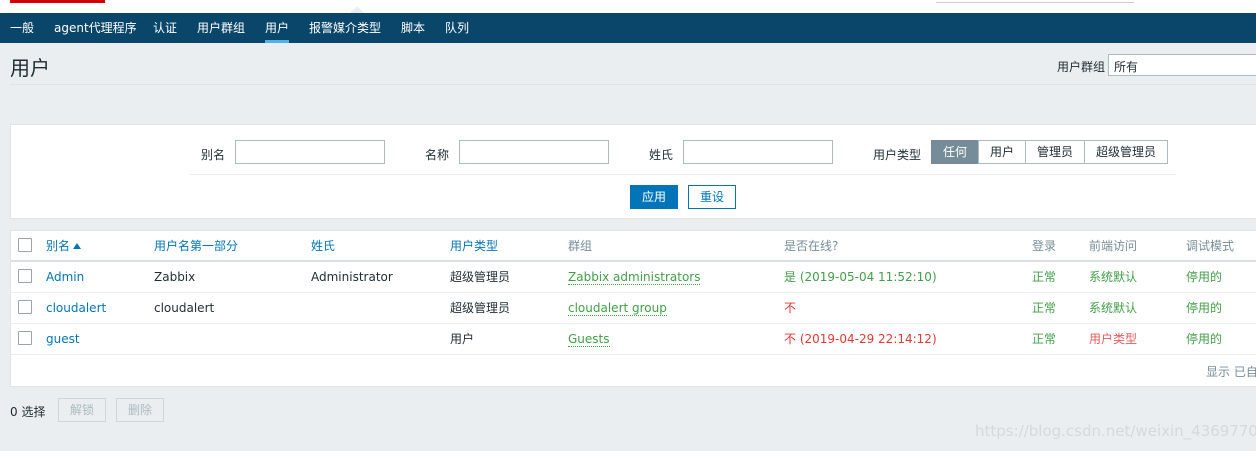 The image size is (1256, 451). What do you see at coordinates (457, 28) in the screenshot?
I see `nav-item-queue: 队列` at bounding box center [457, 28].